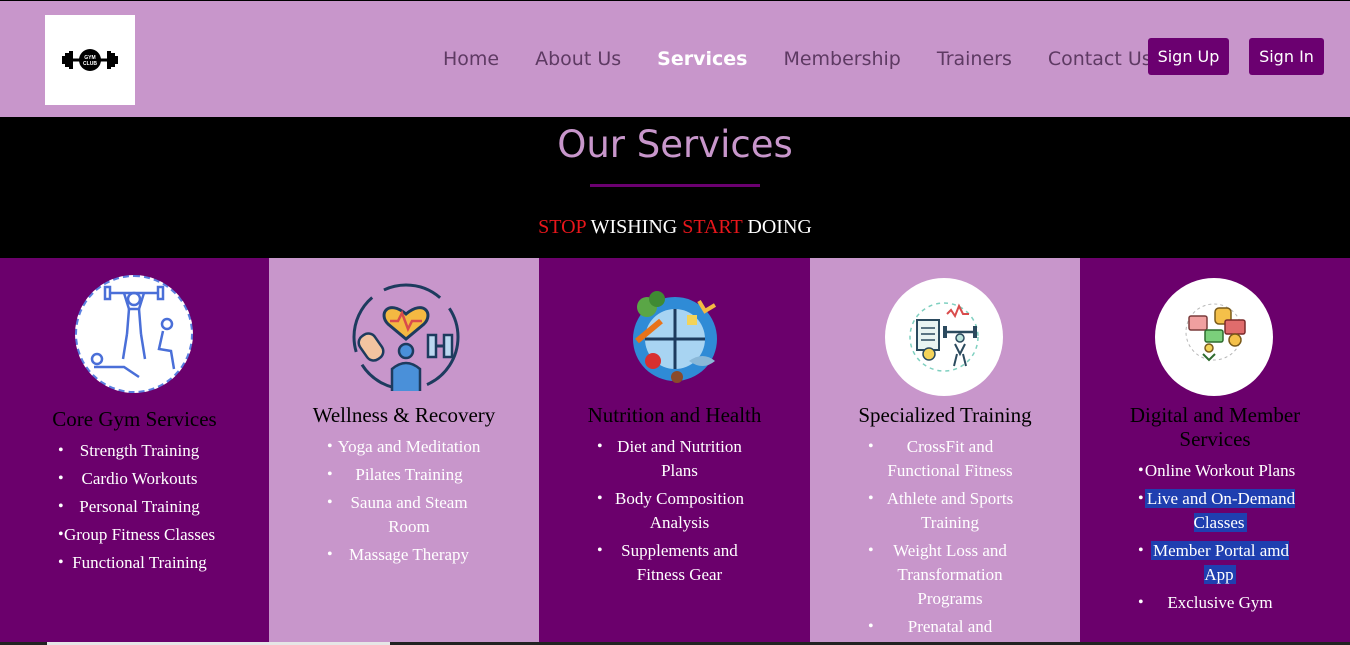 The width and height of the screenshot is (1350, 645). Describe the element at coordinates (134, 334) in the screenshot. I see `gym-workout-icon` at that location.